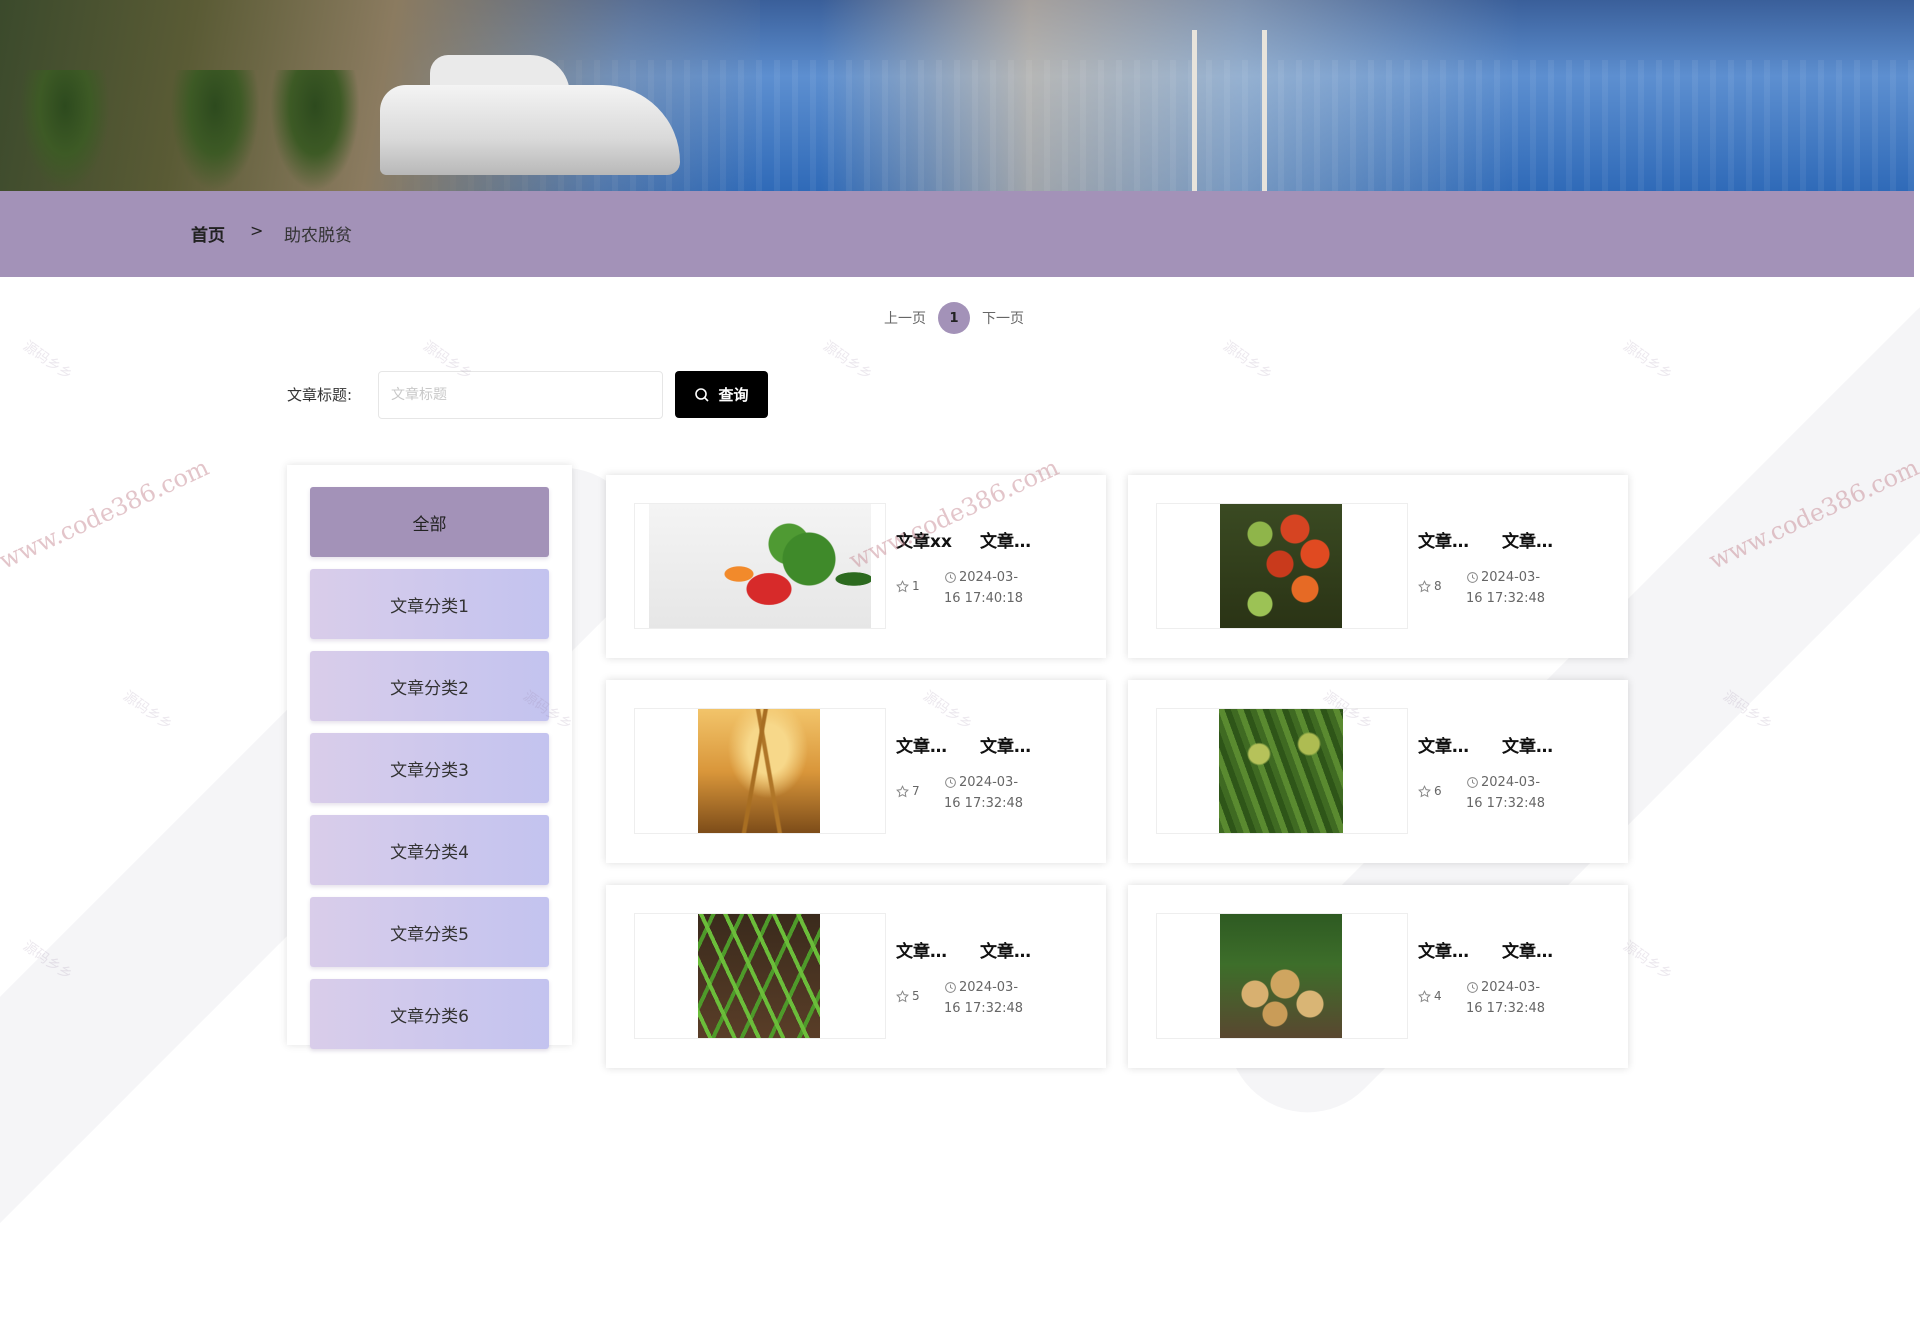 The height and width of the screenshot is (1325, 1920). What do you see at coordinates (208, 233) in the screenshot?
I see `breadcrumb-home: 首页` at bounding box center [208, 233].